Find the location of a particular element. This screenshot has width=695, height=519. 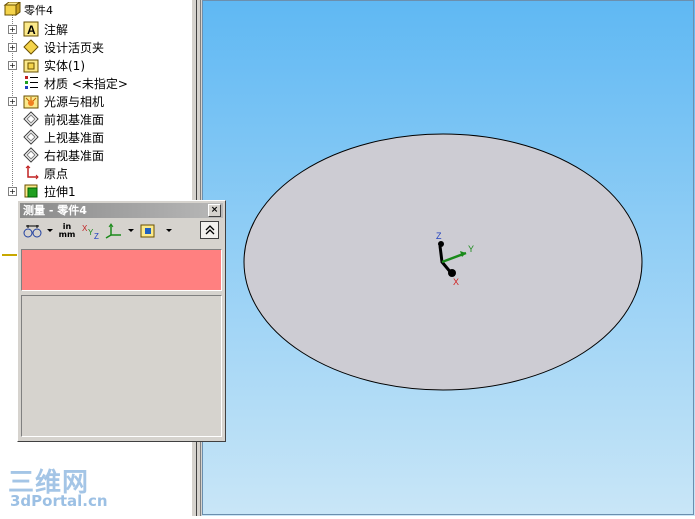

tree-item-top-plane: 上视基准面 is located at coordinates (95, 137).